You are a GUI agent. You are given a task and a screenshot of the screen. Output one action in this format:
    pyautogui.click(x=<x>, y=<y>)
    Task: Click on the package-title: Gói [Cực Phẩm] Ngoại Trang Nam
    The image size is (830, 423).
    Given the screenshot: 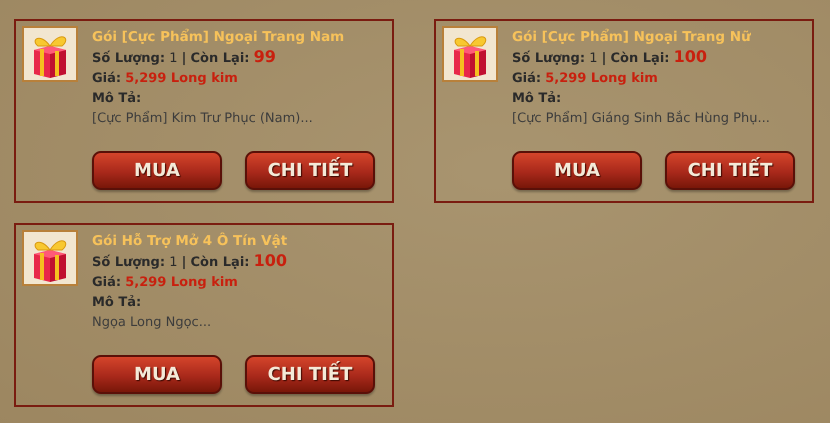 What is the action you would take?
    pyautogui.click(x=218, y=37)
    